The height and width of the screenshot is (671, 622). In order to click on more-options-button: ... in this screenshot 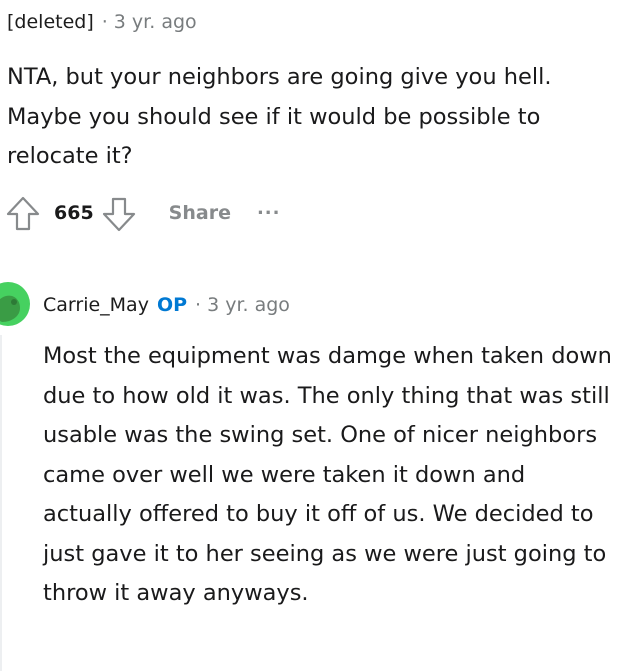, I will do `click(269, 208)`.